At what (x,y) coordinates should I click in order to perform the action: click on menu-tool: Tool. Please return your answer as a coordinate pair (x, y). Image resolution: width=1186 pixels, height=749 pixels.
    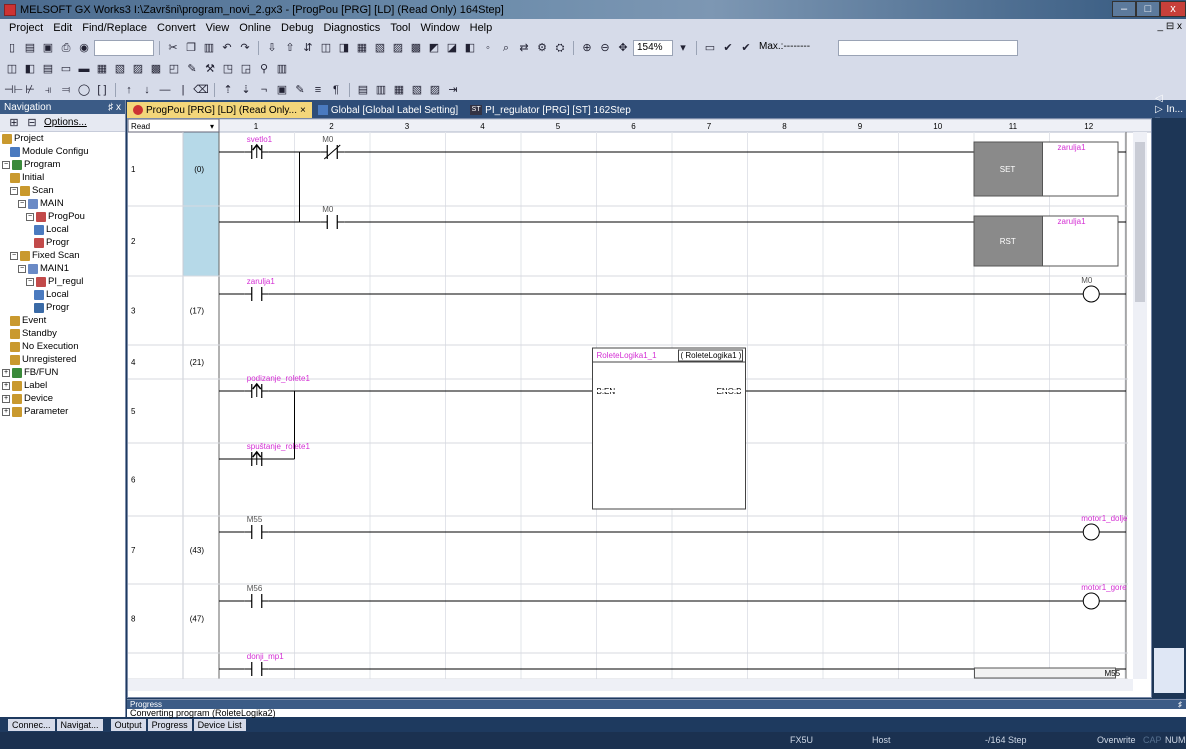
    Looking at the image, I should click on (400, 28).